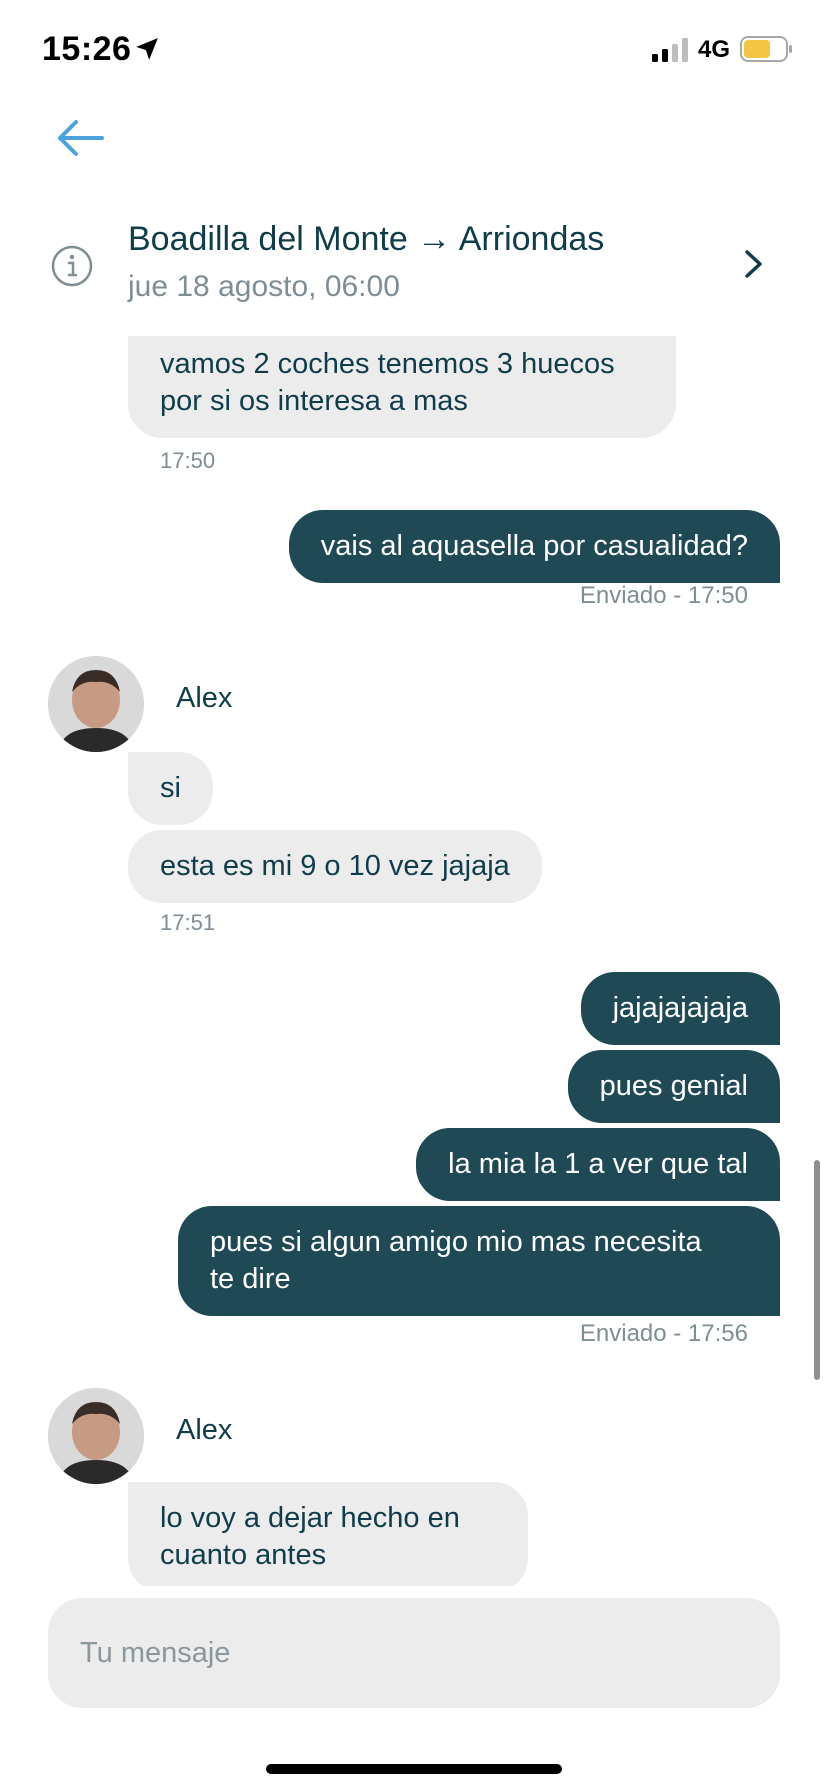 The image size is (828, 1792). I want to click on trip-date: jue 18 agosto, 06:00, so click(264, 286).